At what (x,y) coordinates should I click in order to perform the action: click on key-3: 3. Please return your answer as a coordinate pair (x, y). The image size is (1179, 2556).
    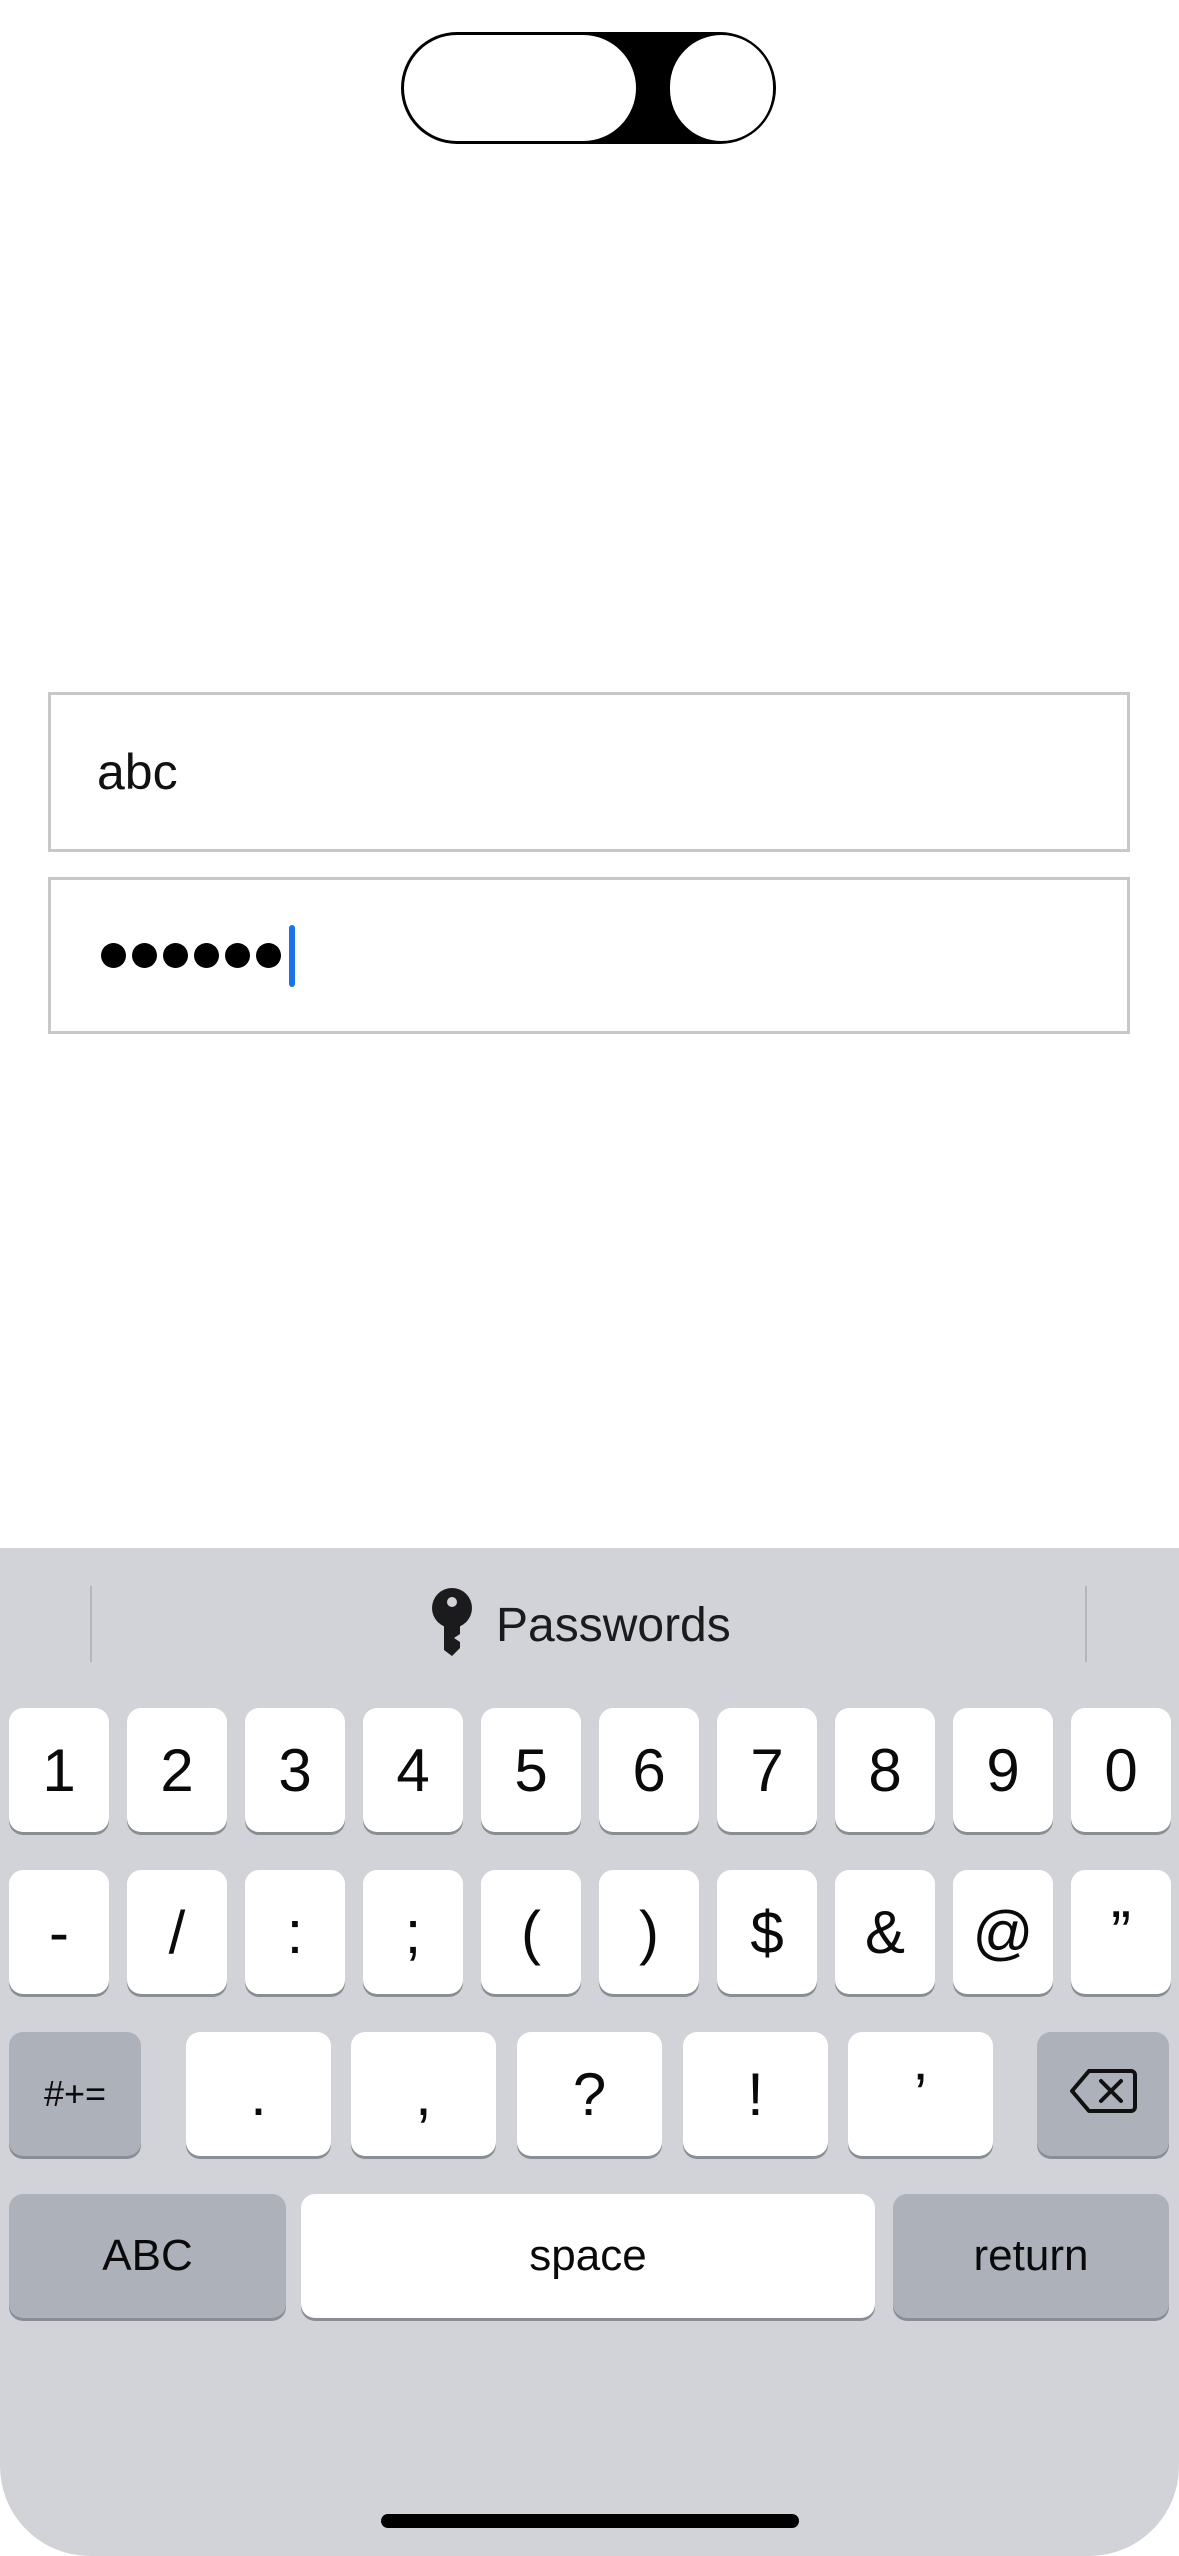
    Looking at the image, I should click on (295, 1770).